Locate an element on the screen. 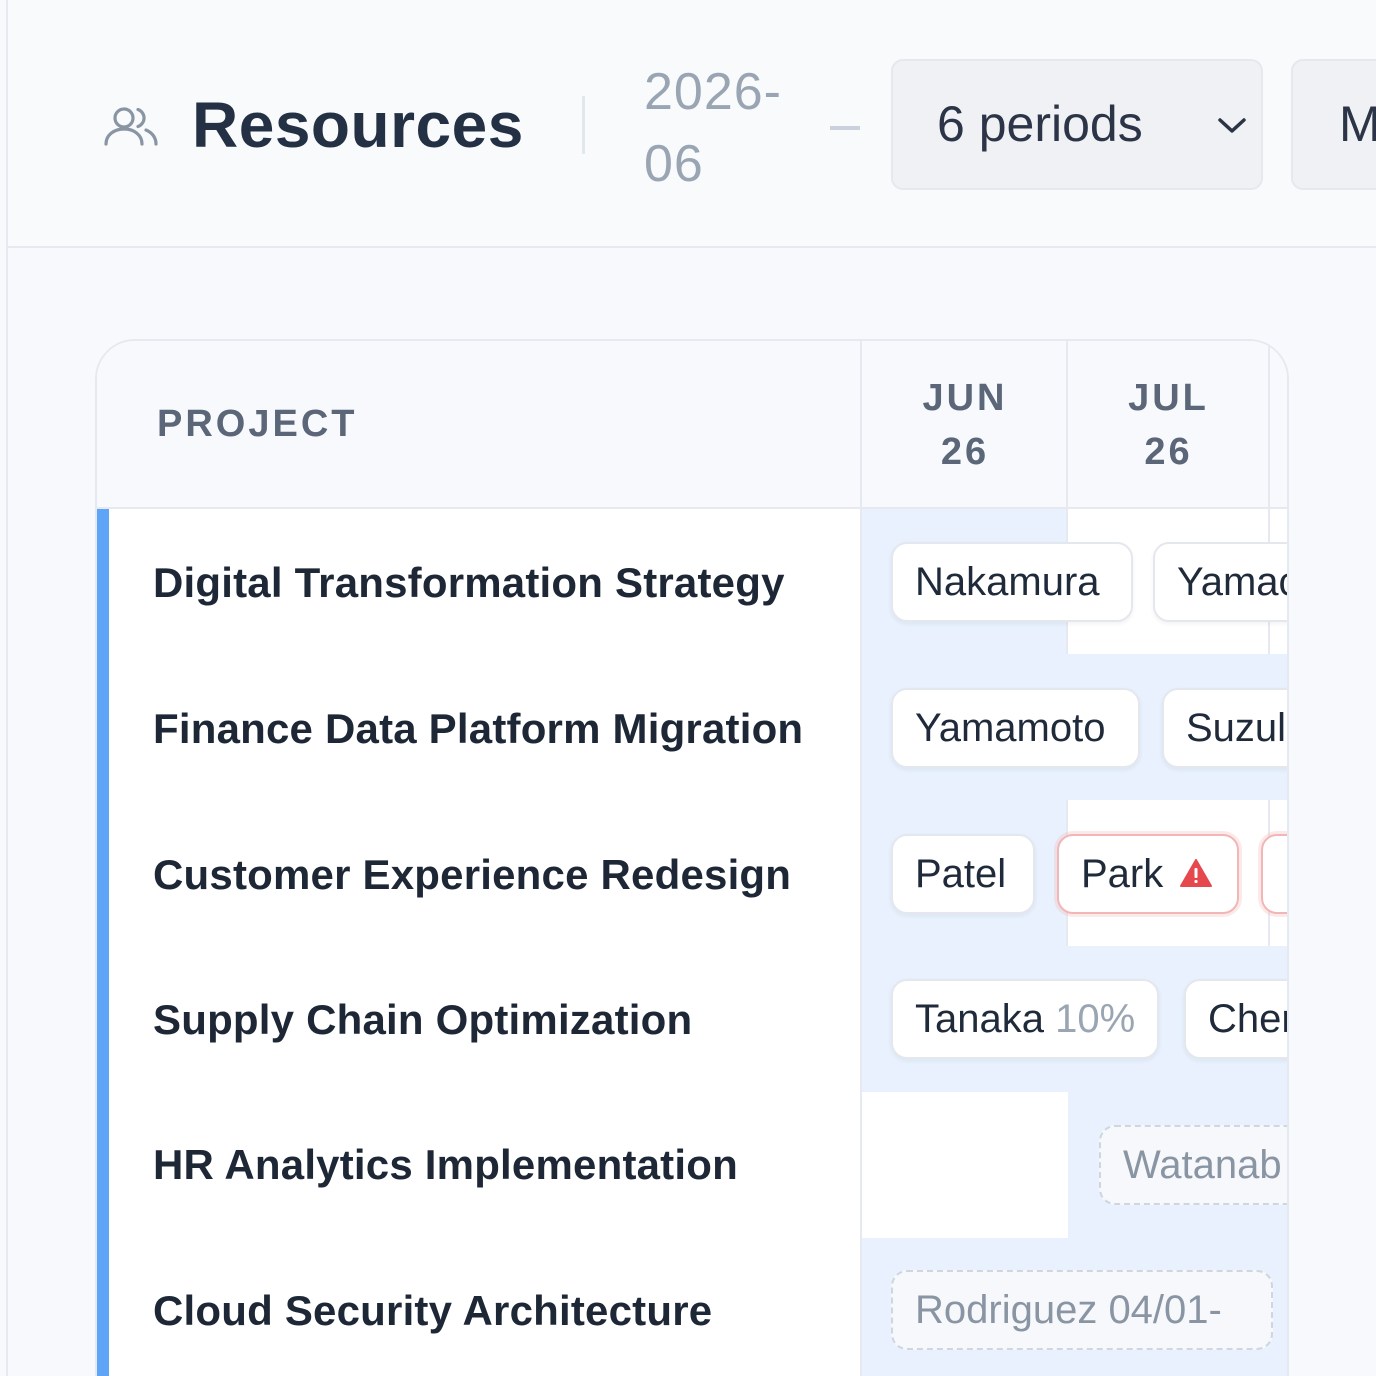 The image size is (1376, 1376). resource-chip-tentative: Rodriguez 04/01- is located at coordinates (1082, 1310).